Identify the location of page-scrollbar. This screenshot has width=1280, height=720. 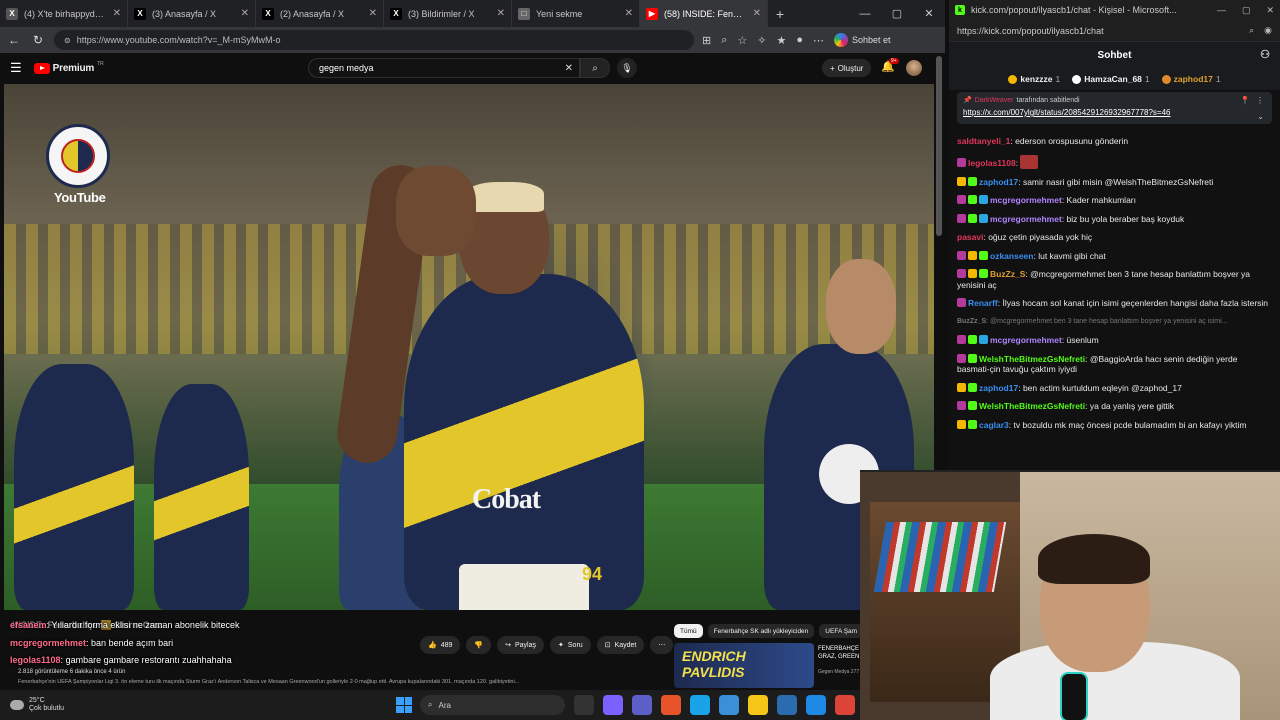
(939, 146).